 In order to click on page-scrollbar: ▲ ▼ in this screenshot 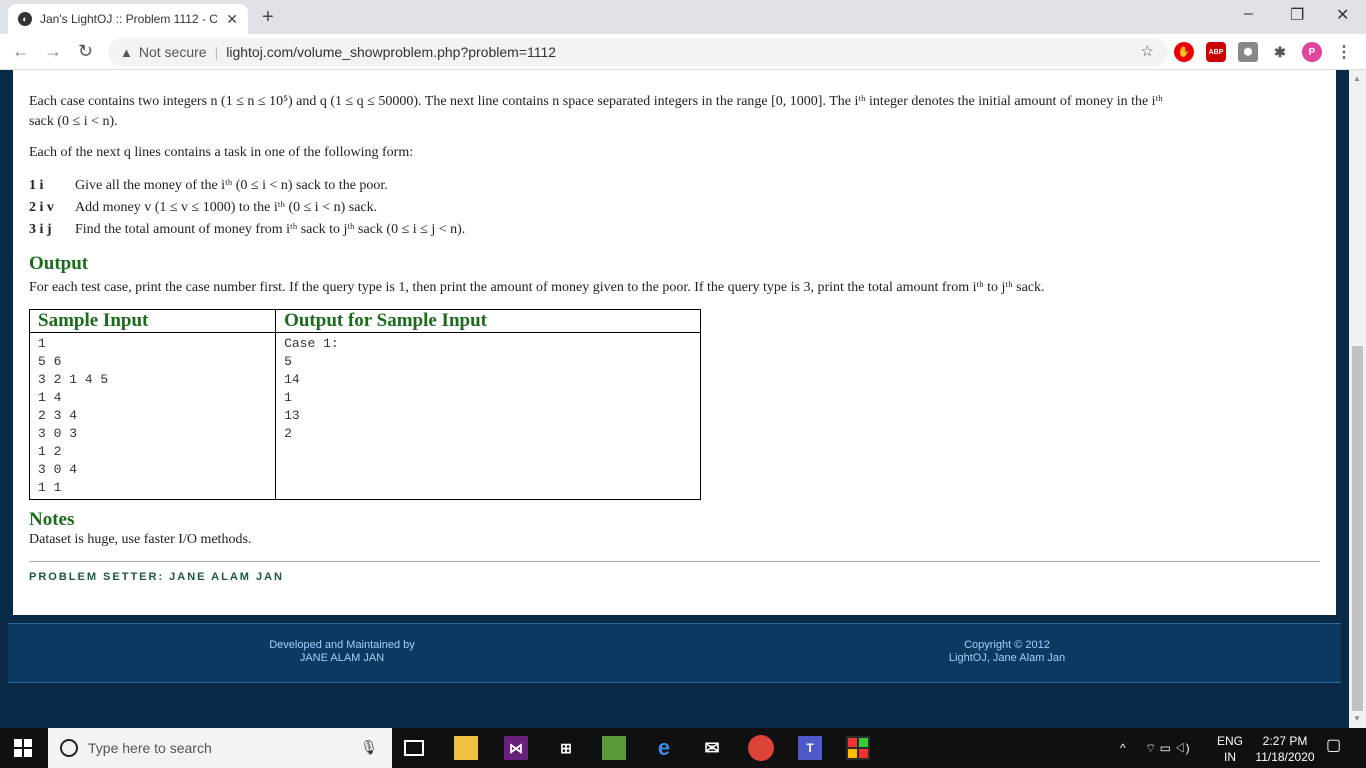, I will do `click(1357, 399)`.